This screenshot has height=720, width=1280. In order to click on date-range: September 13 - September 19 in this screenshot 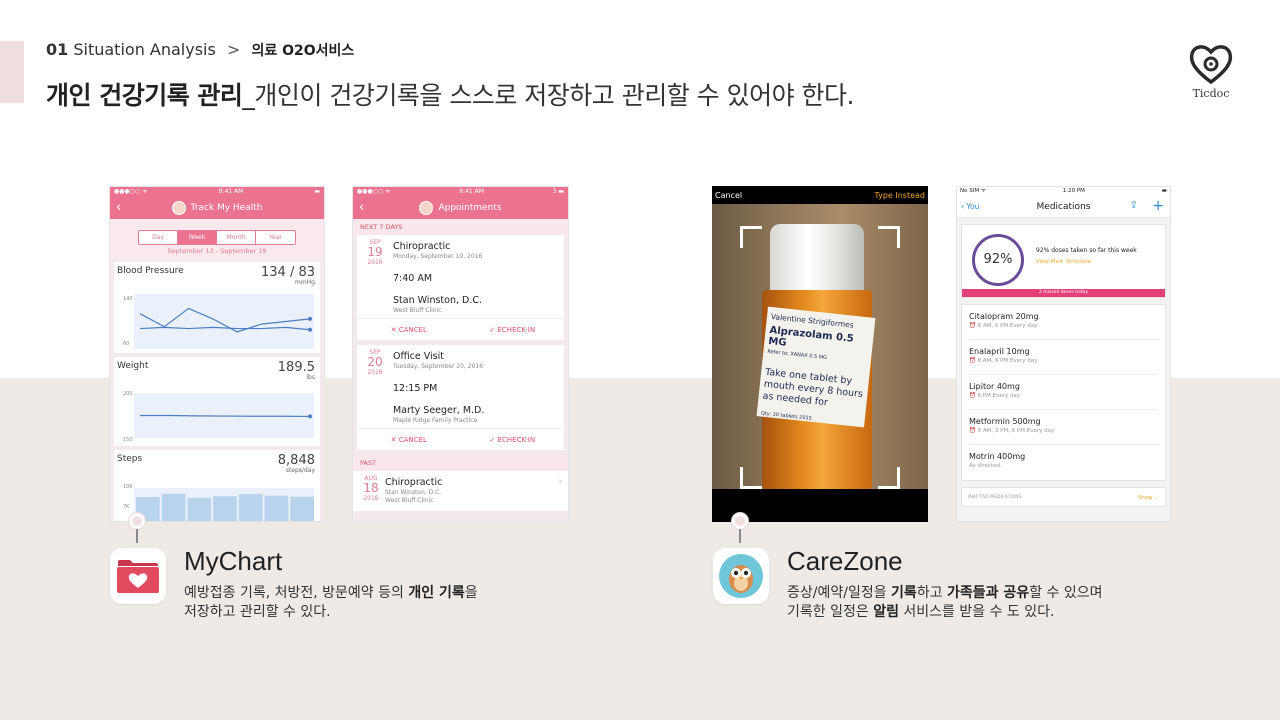, I will do `click(217, 252)`.